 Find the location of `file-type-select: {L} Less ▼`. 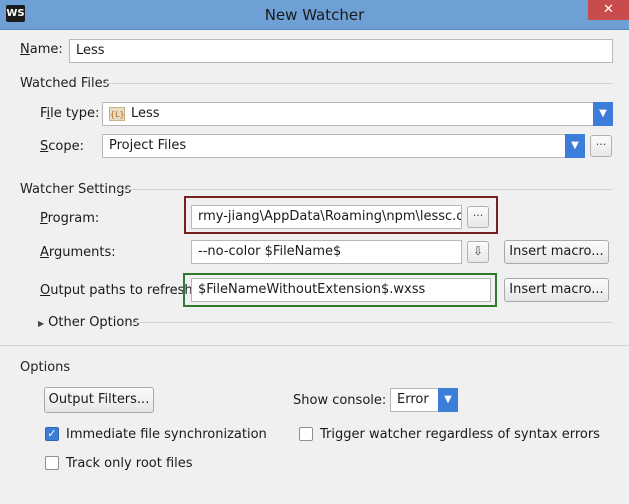

file-type-select: {L} Less ▼ is located at coordinates (357, 114).